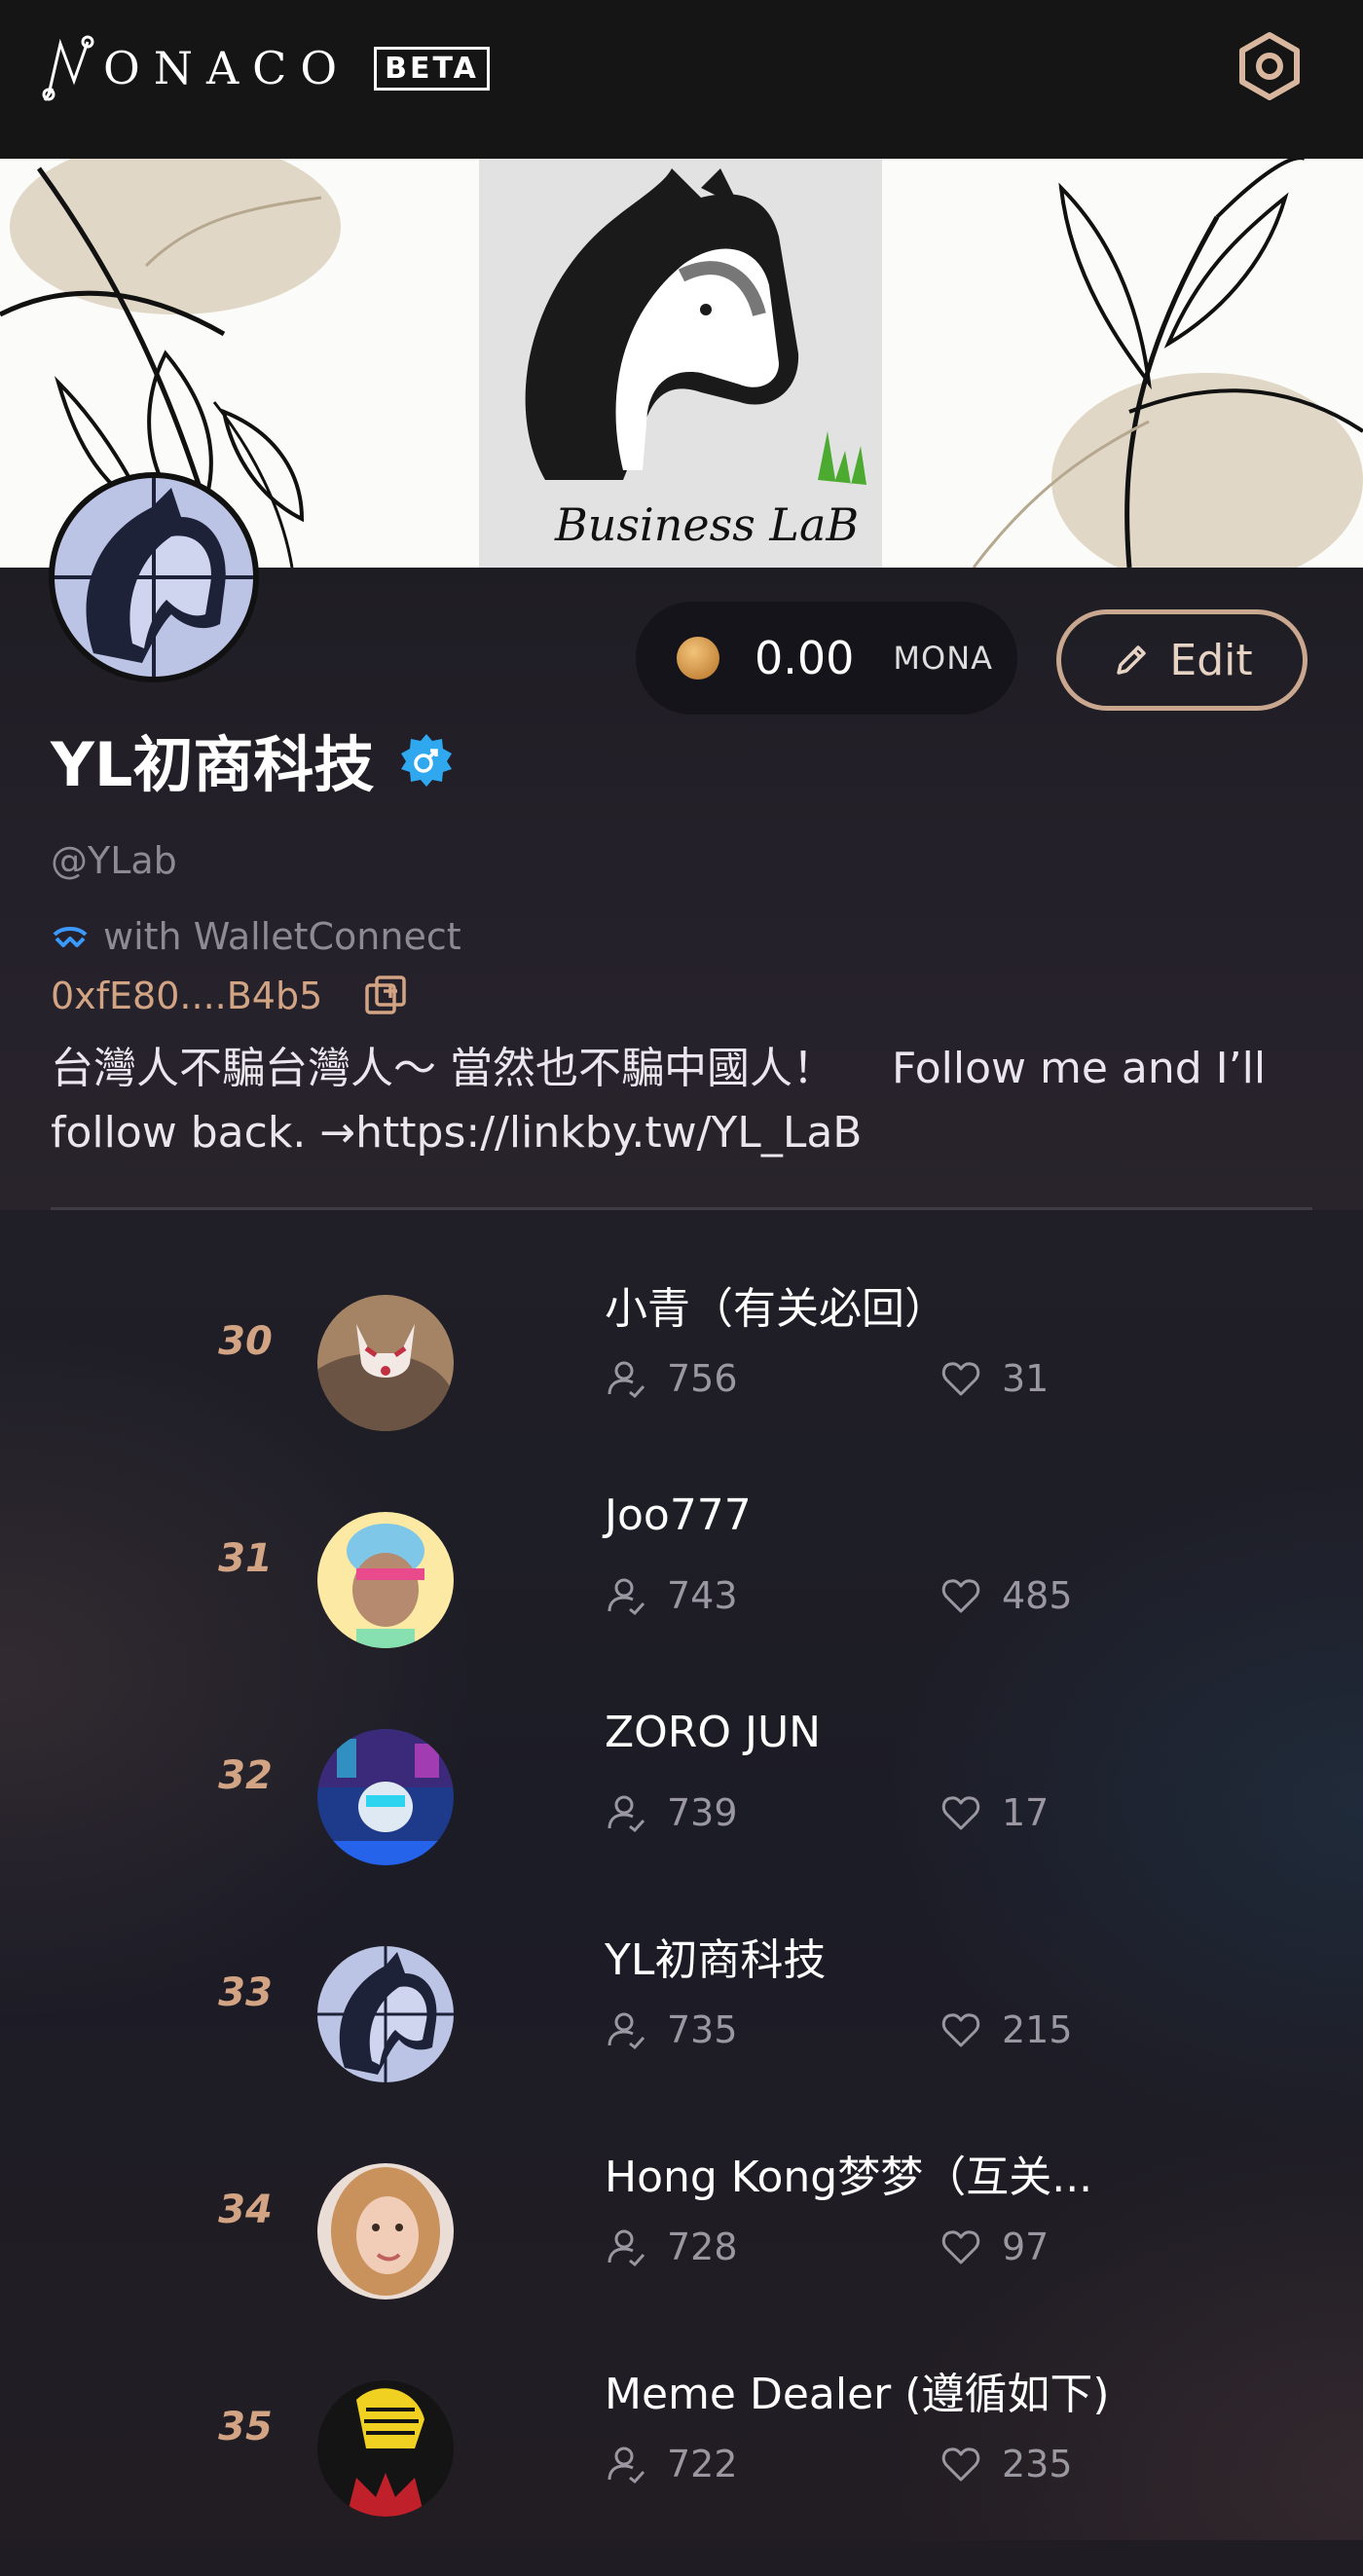  I want to click on top-bar: ONACO BETA, so click(681, 79).